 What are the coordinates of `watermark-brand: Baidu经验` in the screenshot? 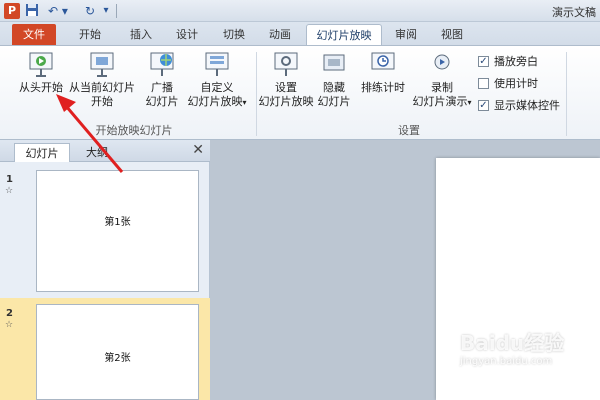 It's located at (512, 343).